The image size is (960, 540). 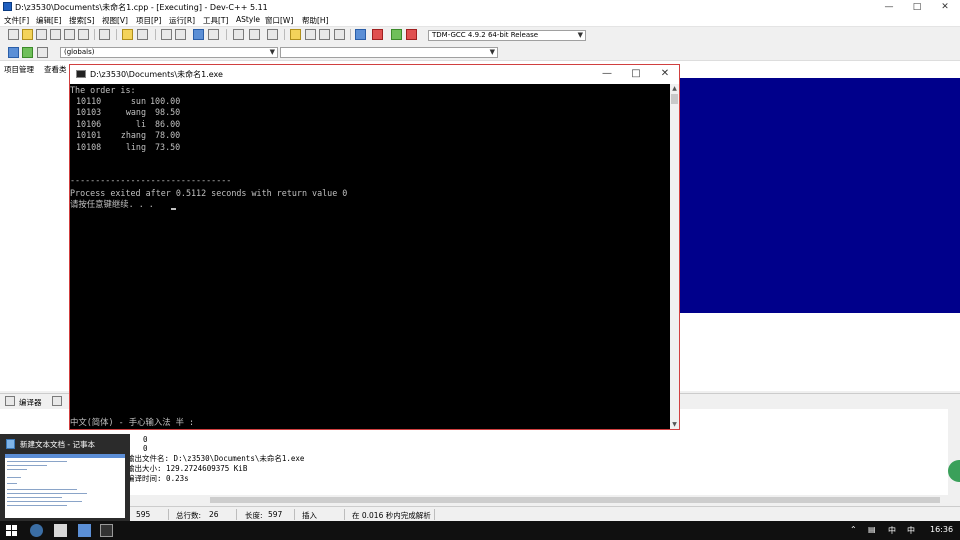 What do you see at coordinates (480, 514) in the screenshot?
I see `status-bar: 595 总行数: 26 长度: 597 插入 在 0.016 秒内完成解析` at bounding box center [480, 514].